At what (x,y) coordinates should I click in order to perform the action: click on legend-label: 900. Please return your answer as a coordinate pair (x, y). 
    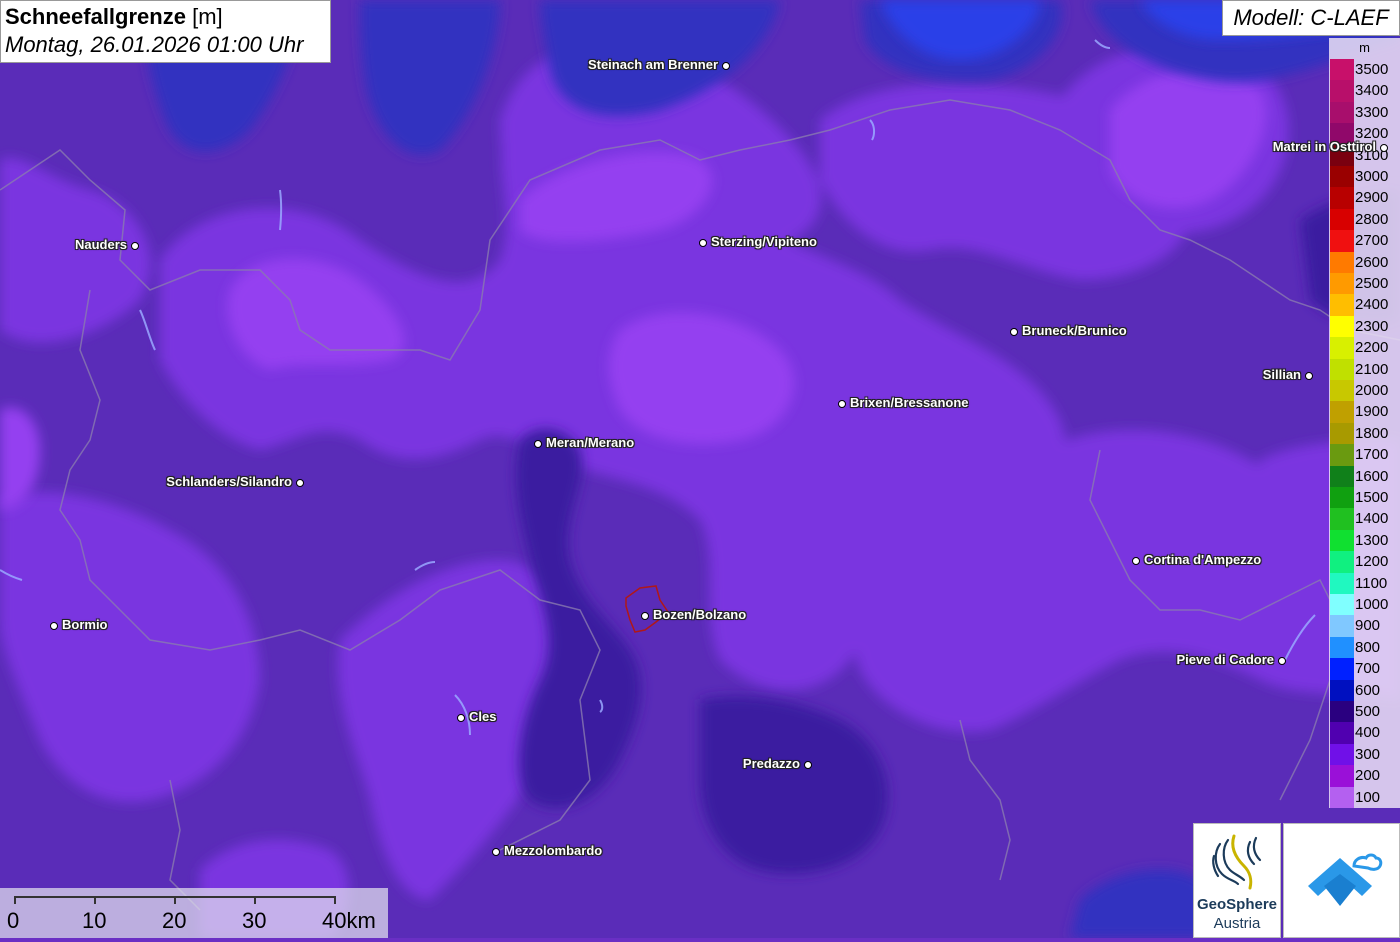
    Looking at the image, I should click on (1368, 626).